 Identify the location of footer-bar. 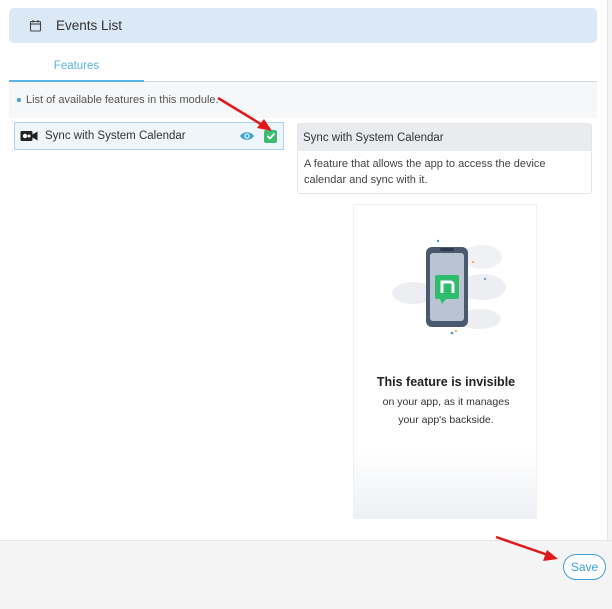
(306, 574).